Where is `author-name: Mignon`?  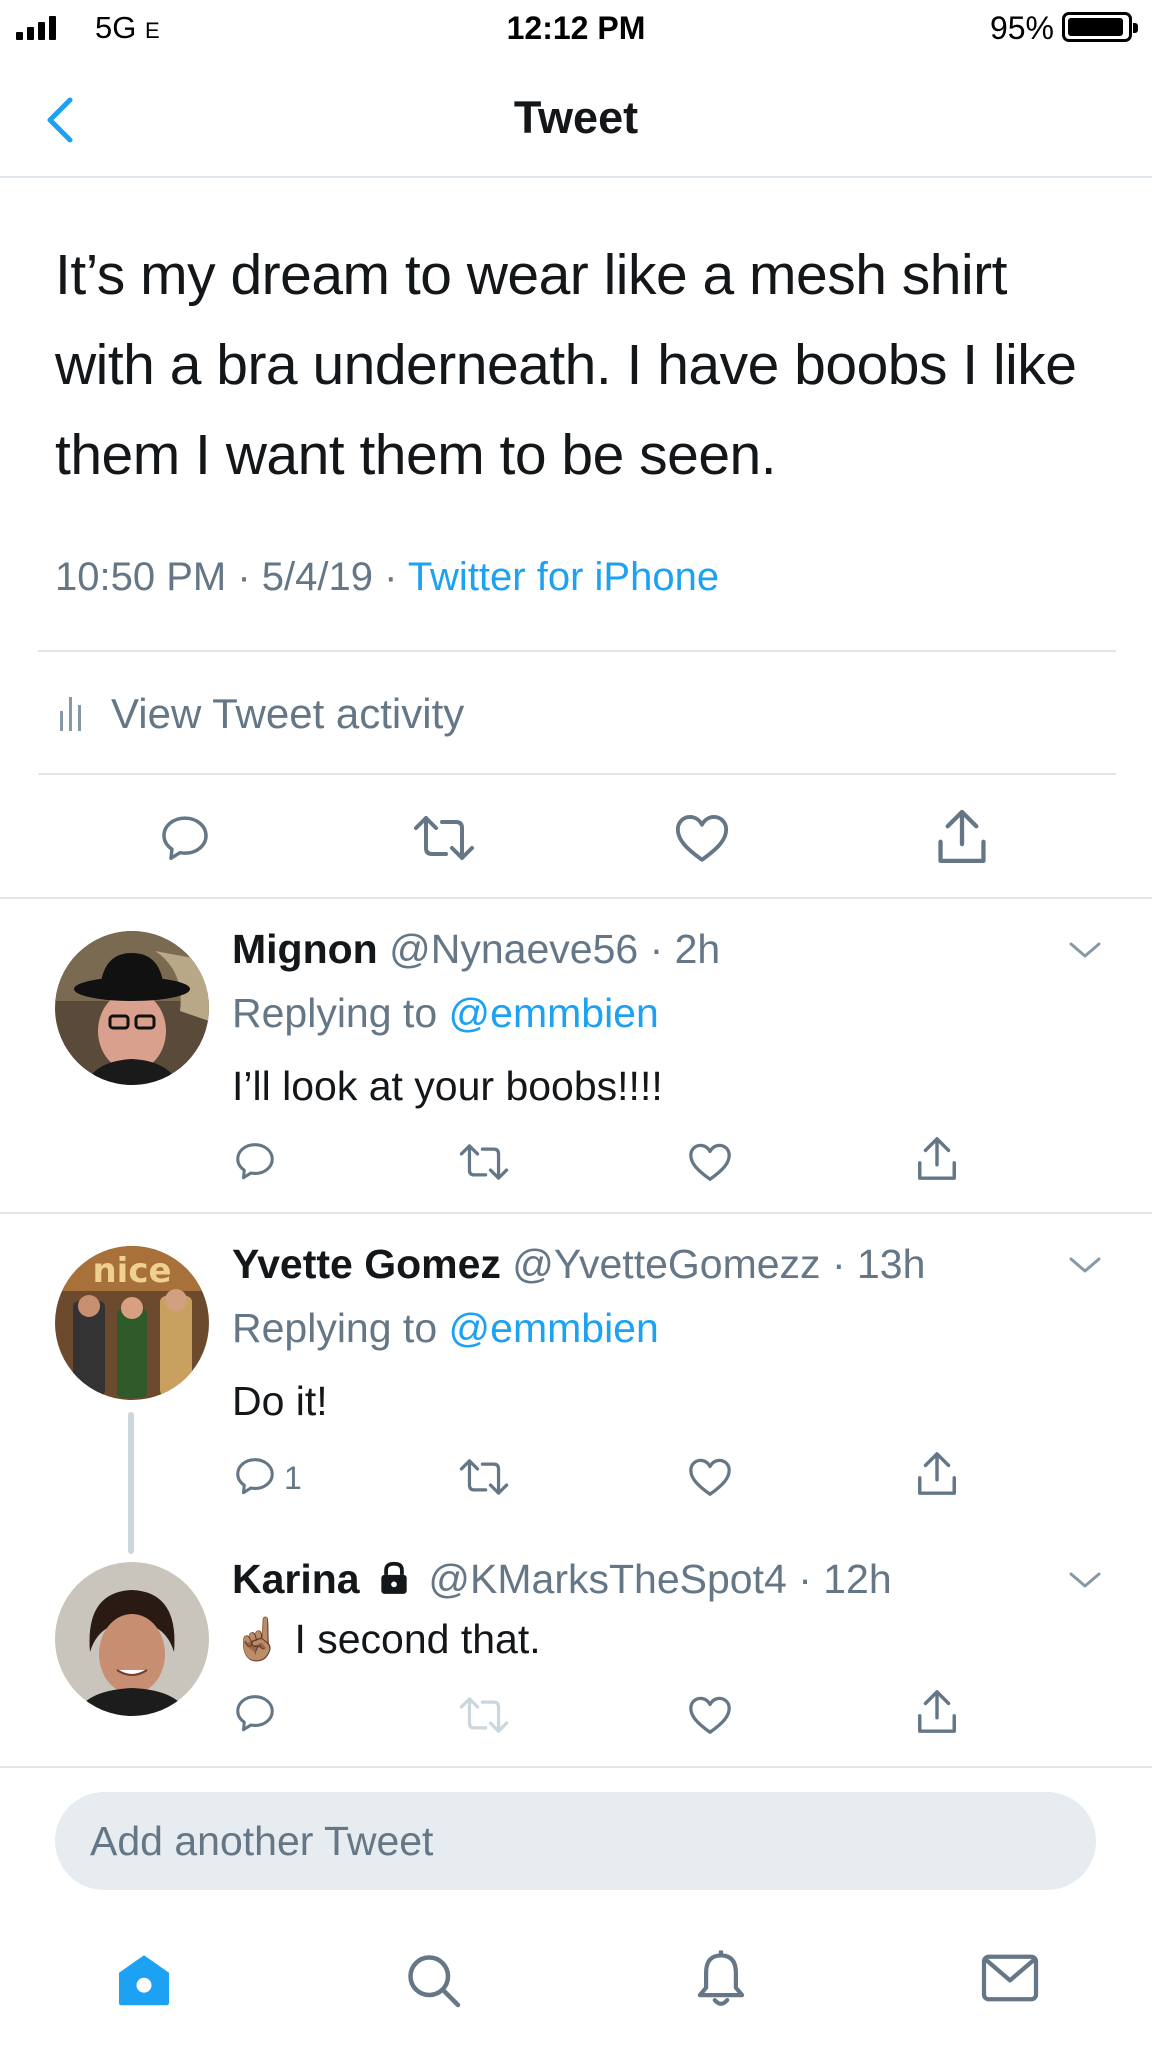
author-name: Mignon is located at coordinates (305, 949).